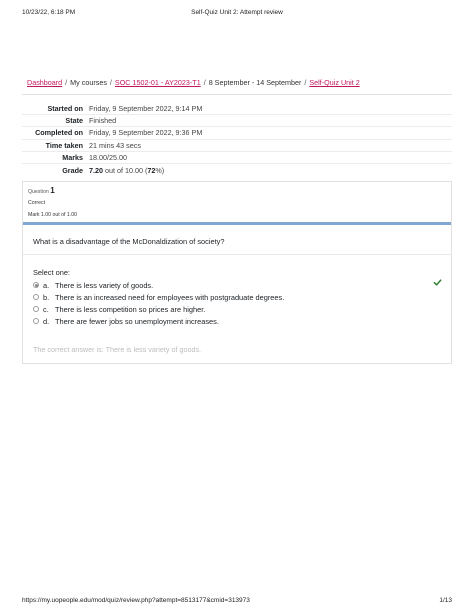 The height and width of the screenshot is (613, 474). What do you see at coordinates (64, 145) in the screenshot?
I see `time-taken-label: Time taken` at bounding box center [64, 145].